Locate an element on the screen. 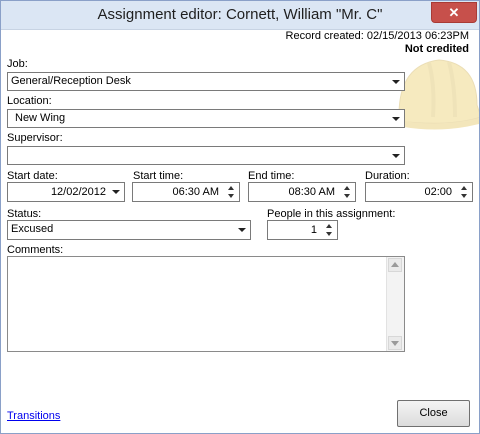 This screenshot has width=480, height=434. scroll-up-icon is located at coordinates (395, 265).